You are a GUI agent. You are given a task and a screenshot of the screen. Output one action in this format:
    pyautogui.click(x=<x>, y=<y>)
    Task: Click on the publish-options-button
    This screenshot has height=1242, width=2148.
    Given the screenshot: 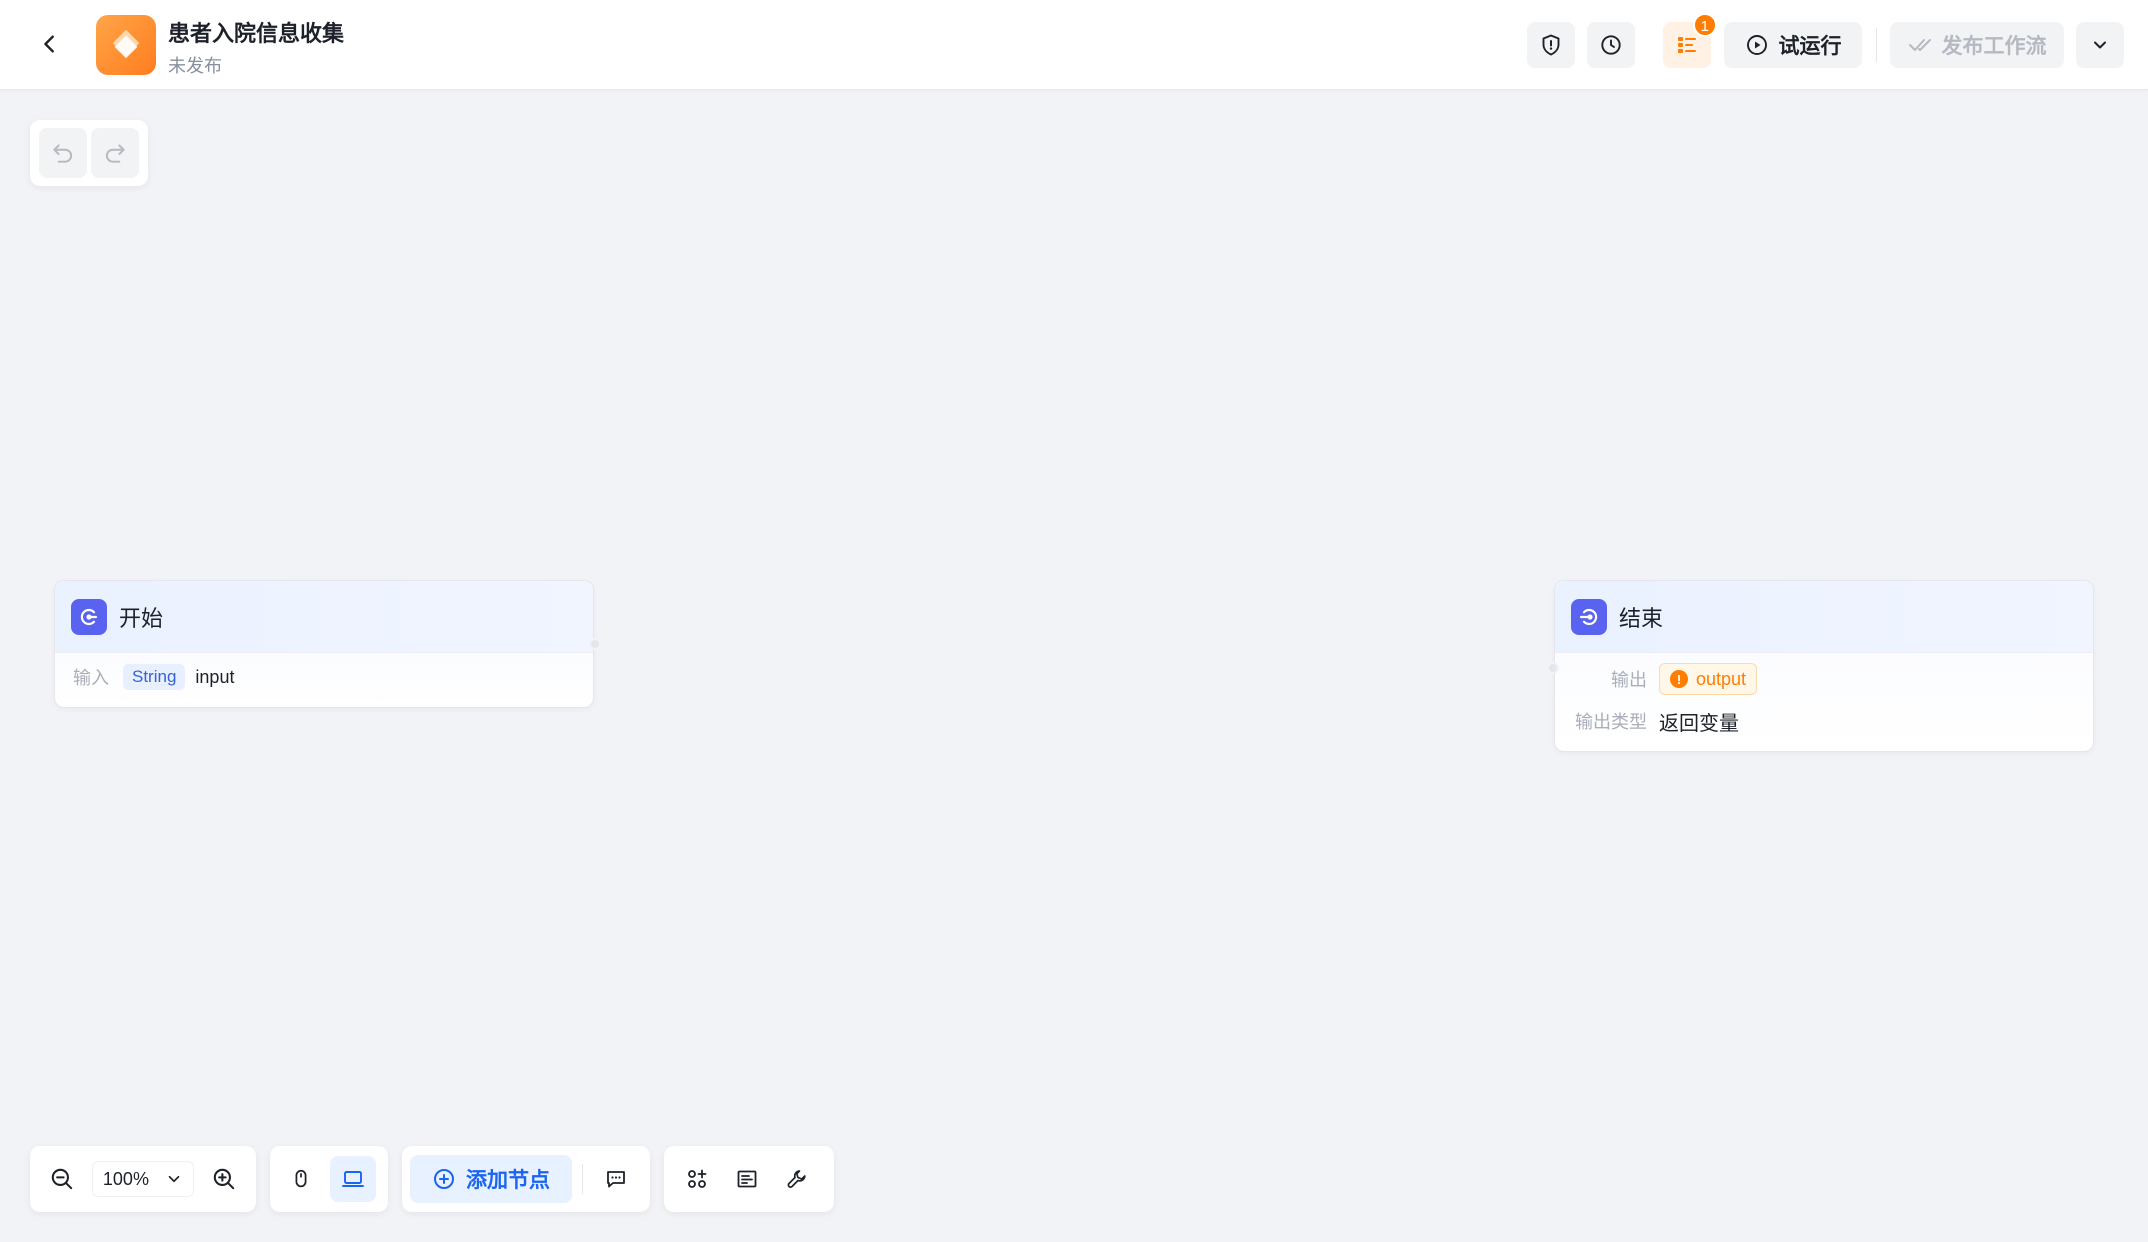 What is the action you would take?
    pyautogui.click(x=2100, y=45)
    